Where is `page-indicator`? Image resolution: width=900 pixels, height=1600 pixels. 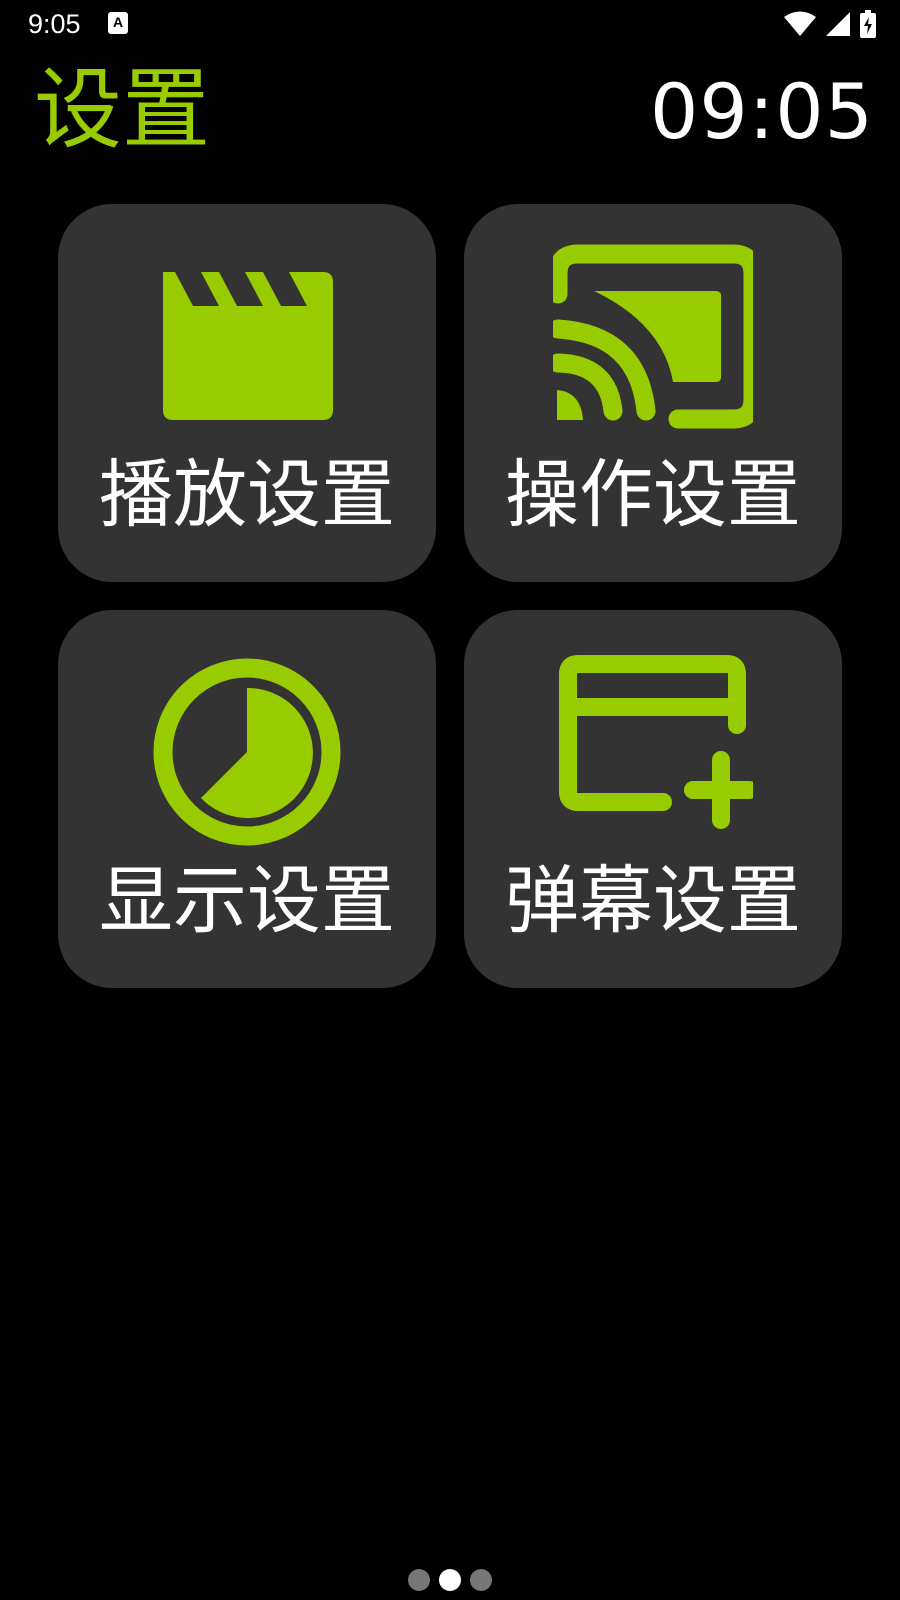 page-indicator is located at coordinates (450, 1580).